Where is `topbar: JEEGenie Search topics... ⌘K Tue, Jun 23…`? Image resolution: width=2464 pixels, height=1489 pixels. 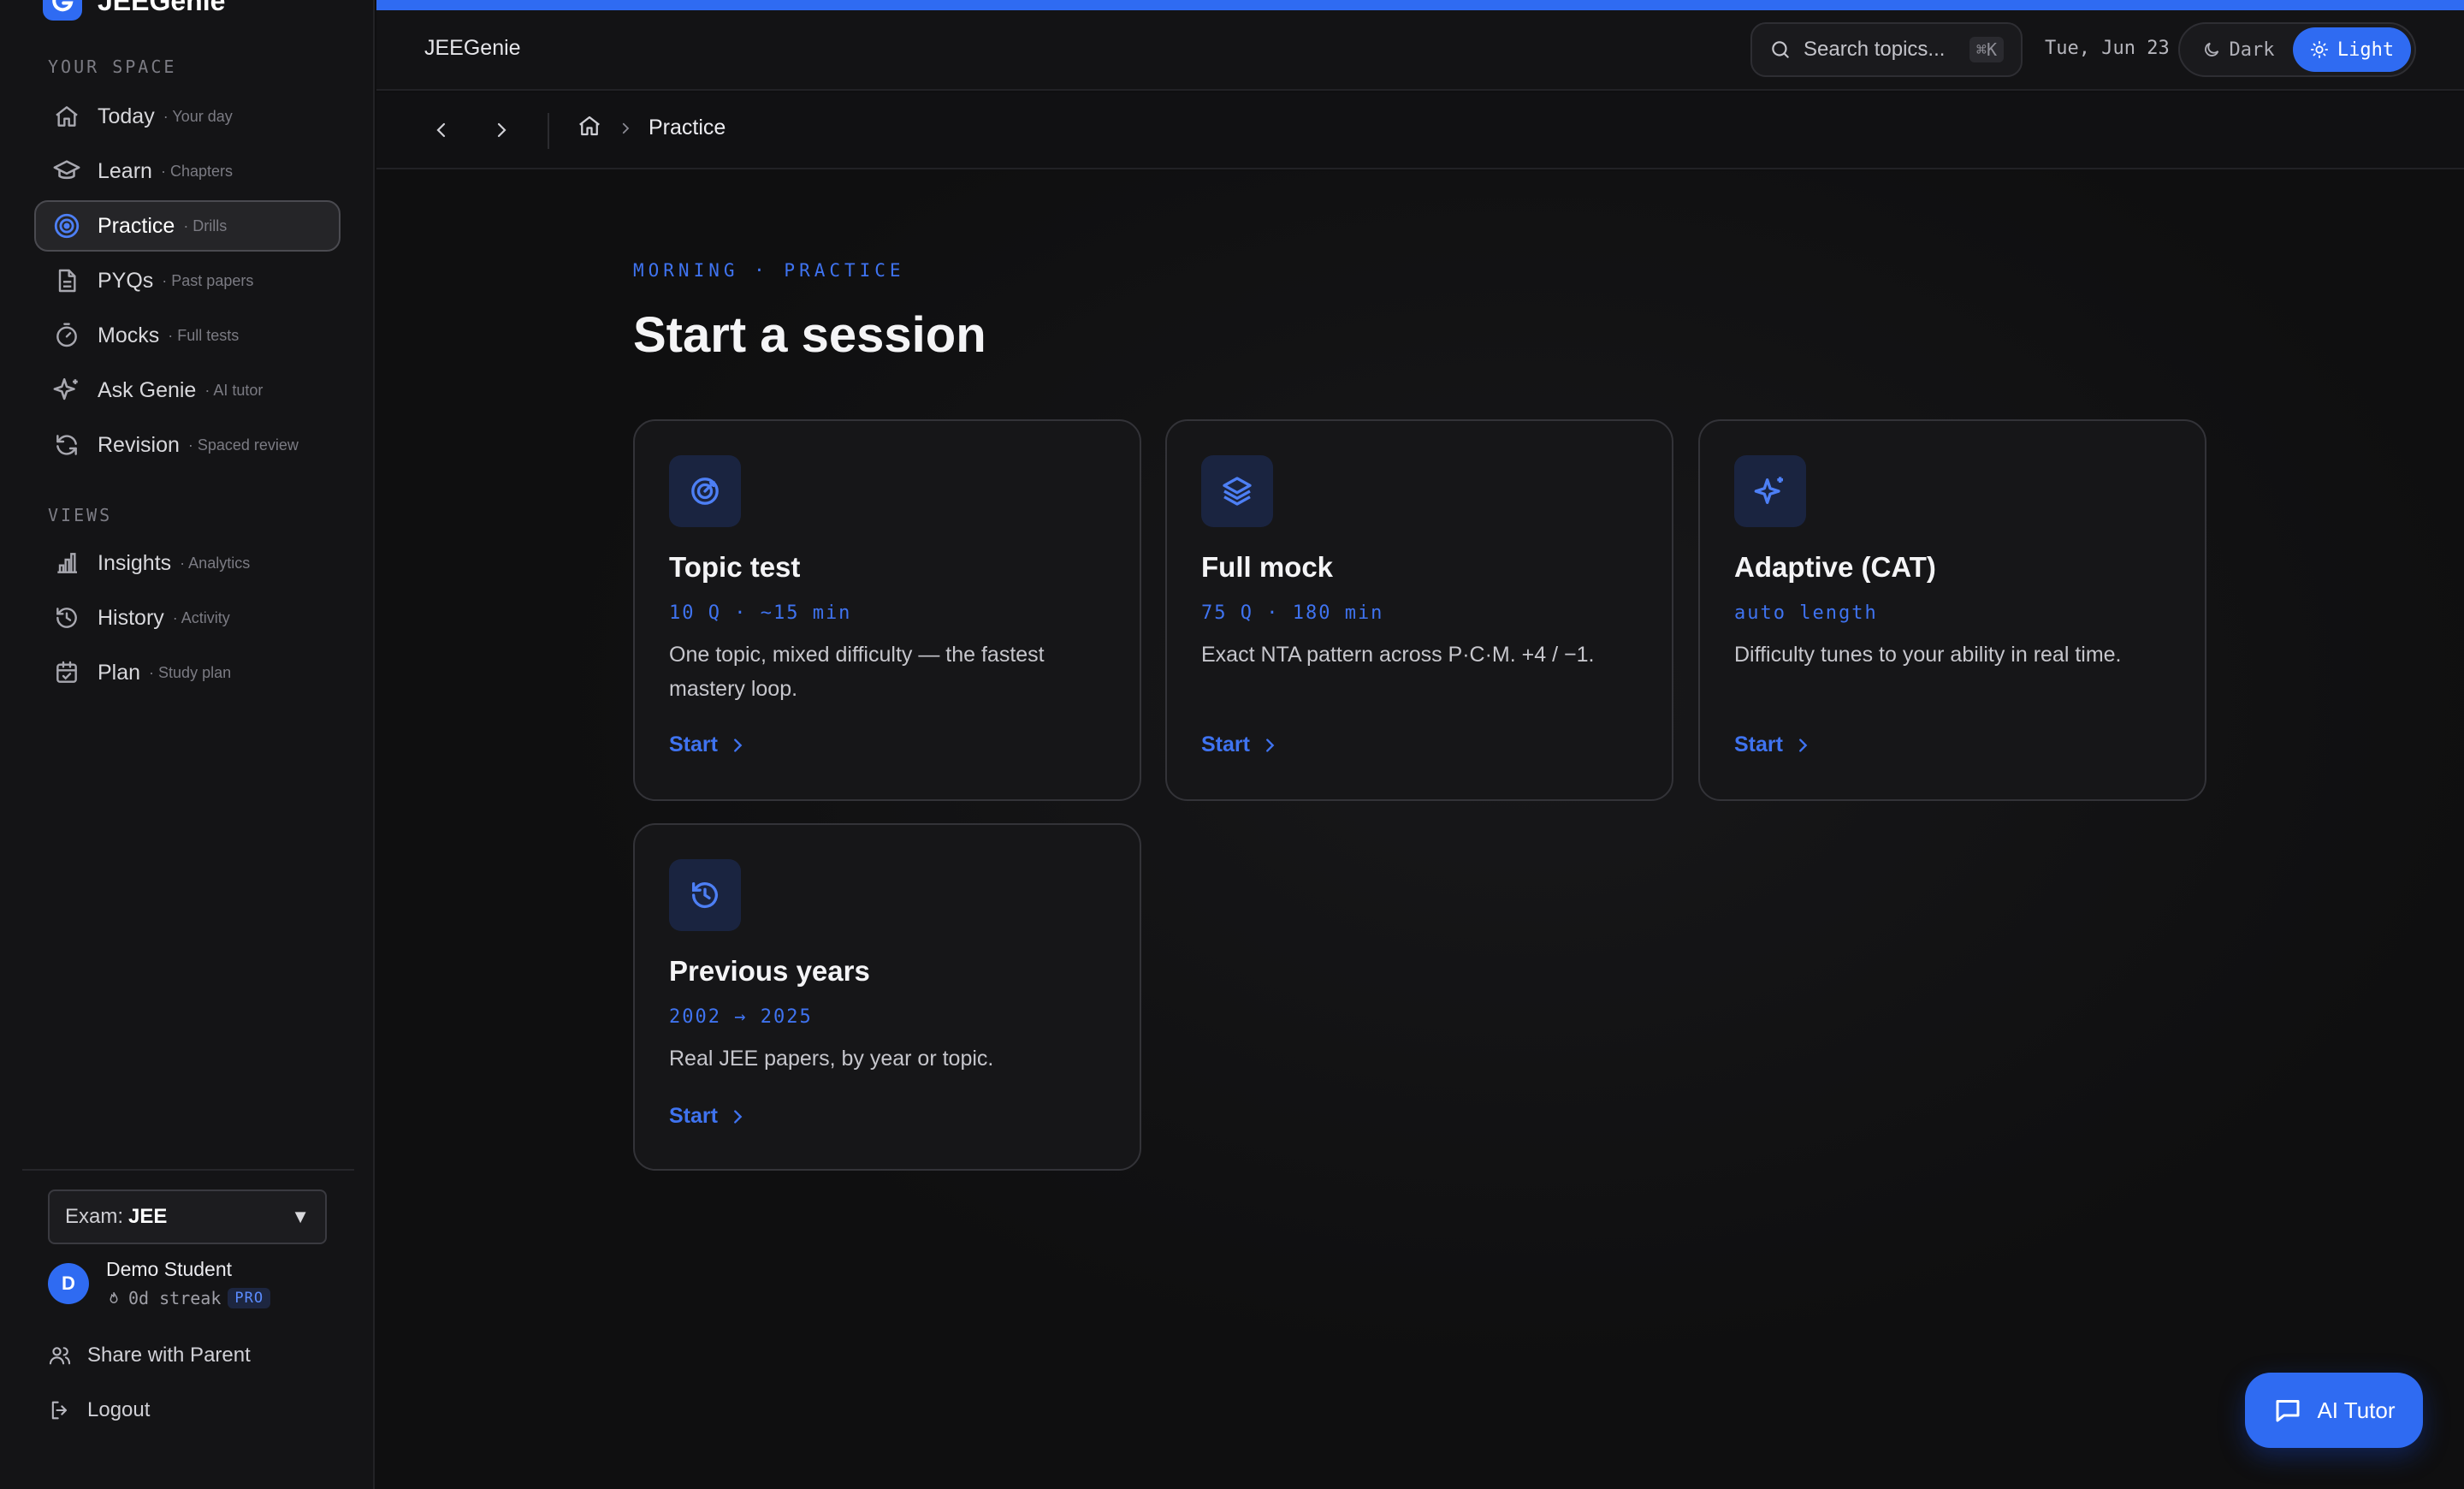 topbar: JEEGenie Search topics... ⌘K Tue, Jun 23… is located at coordinates (1420, 50).